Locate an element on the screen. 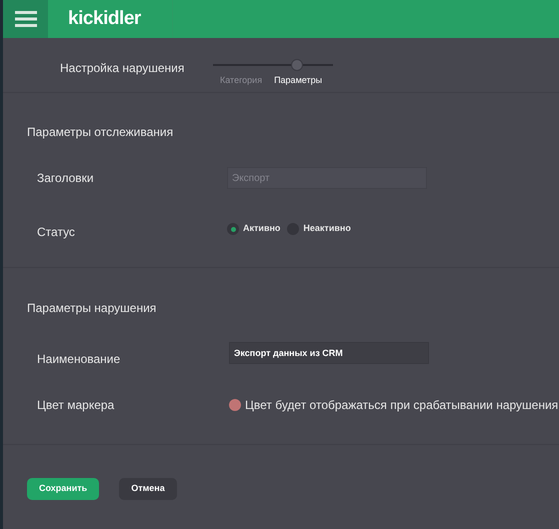  status-radio: Активно is located at coordinates (253, 229).